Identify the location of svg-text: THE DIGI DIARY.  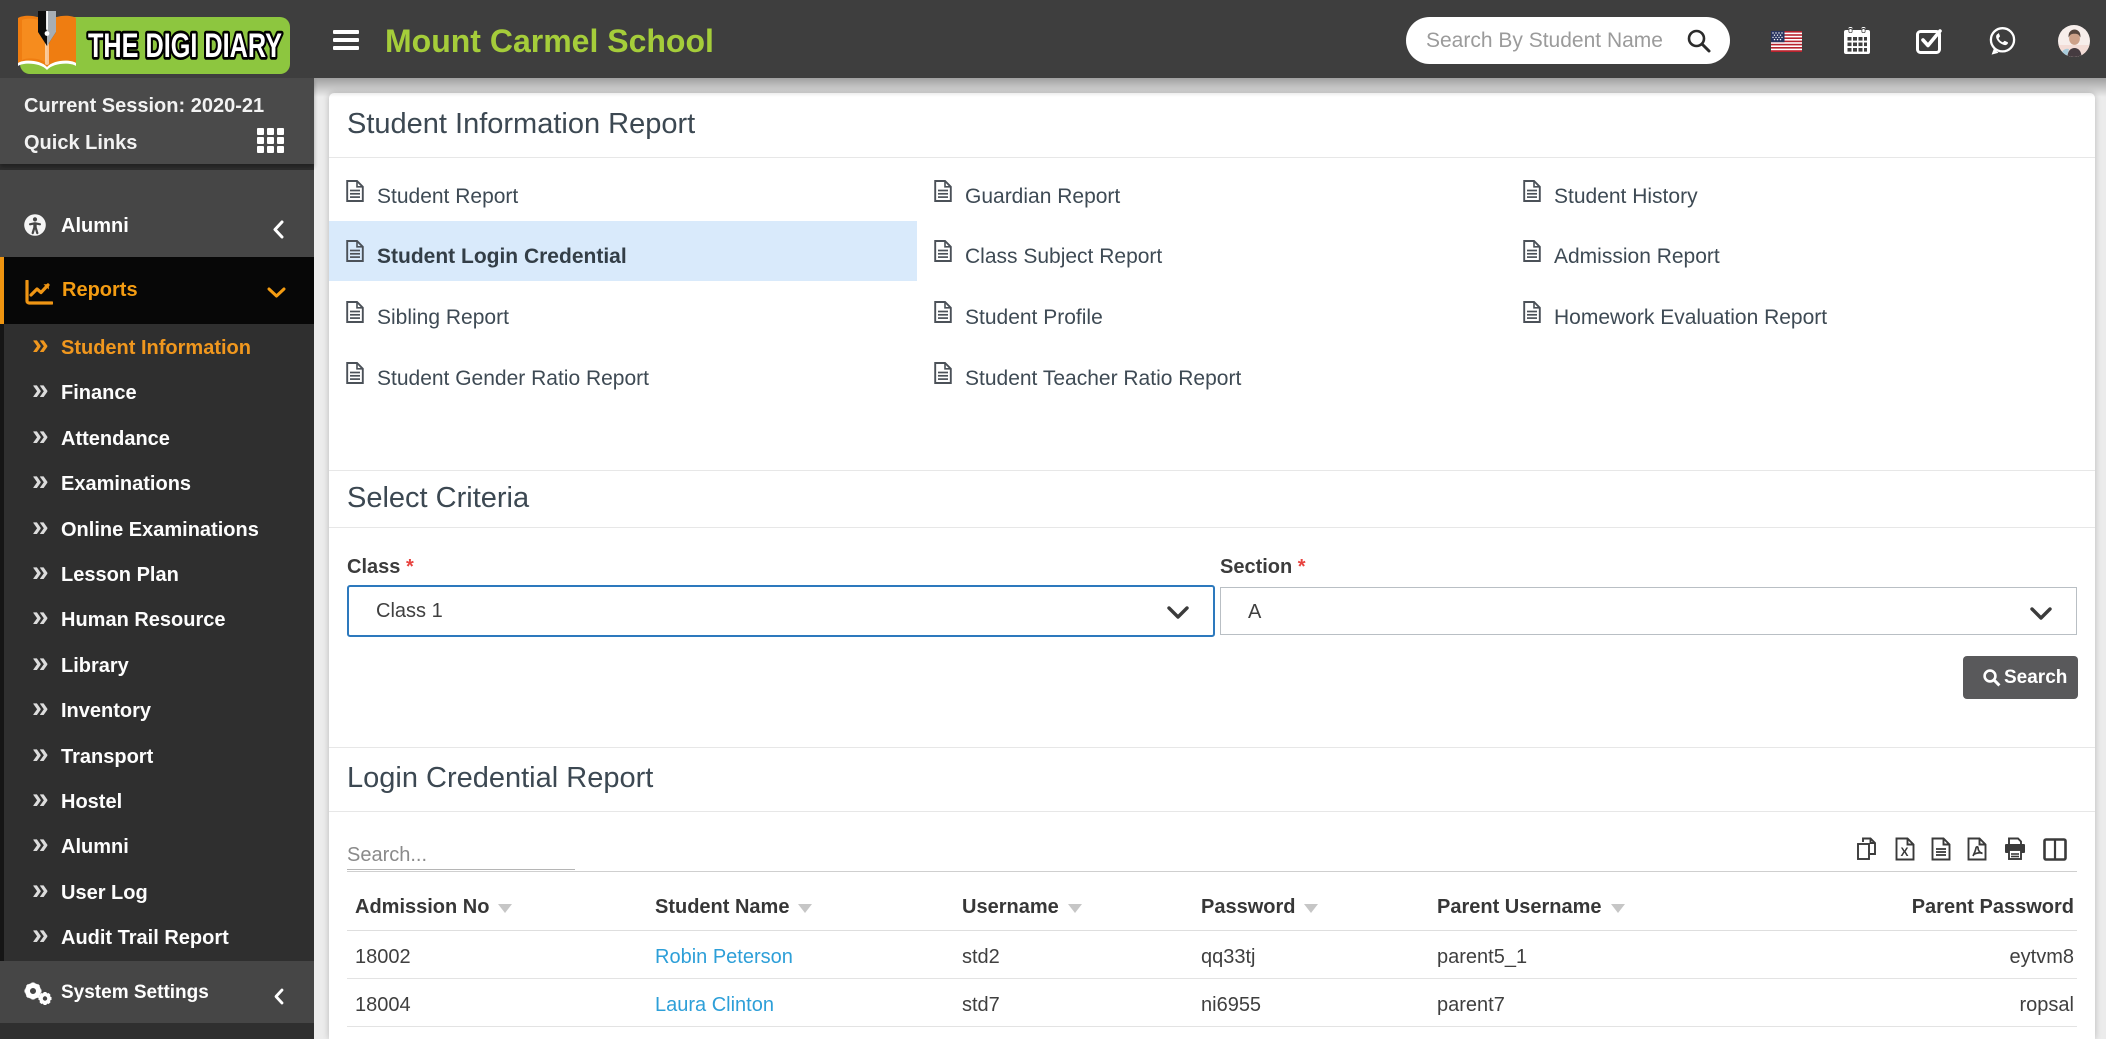
(185, 46).